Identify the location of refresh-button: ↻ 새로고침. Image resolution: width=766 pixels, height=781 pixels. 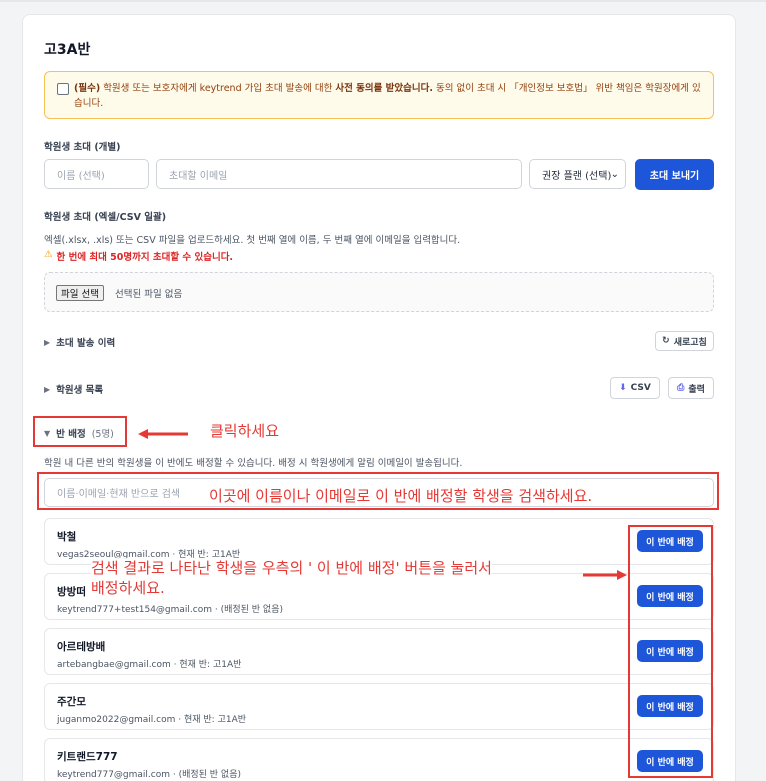
(684, 341).